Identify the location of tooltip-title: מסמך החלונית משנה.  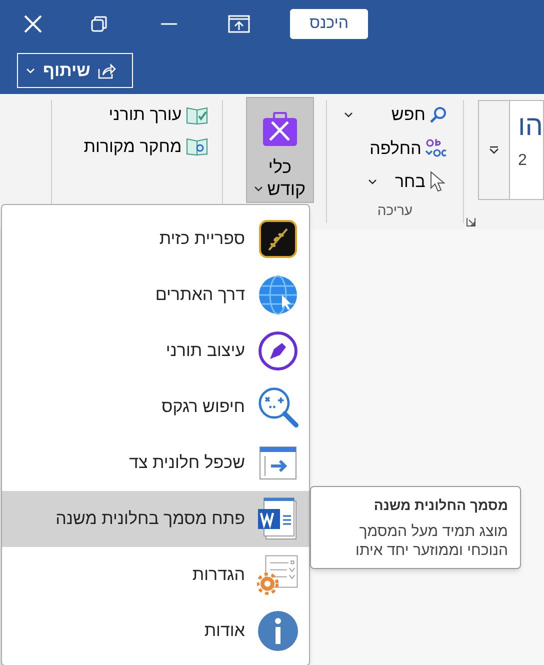
(440, 505).